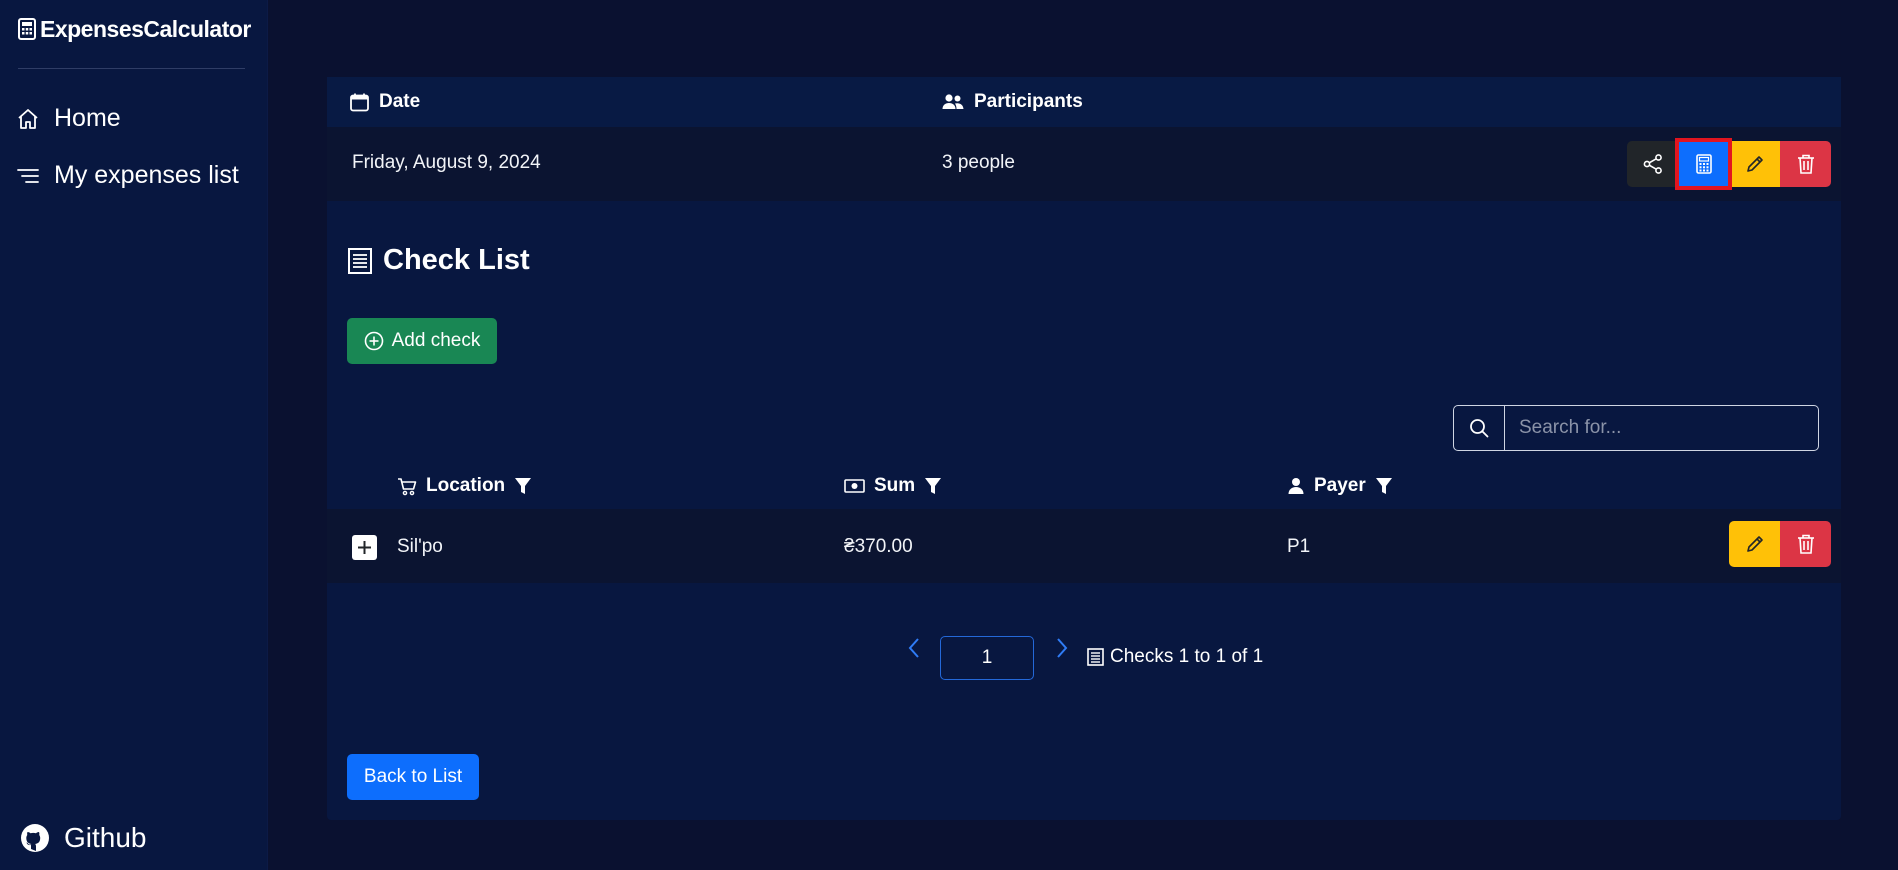 This screenshot has height=870, width=1898. I want to click on delete-button, so click(1805, 164).